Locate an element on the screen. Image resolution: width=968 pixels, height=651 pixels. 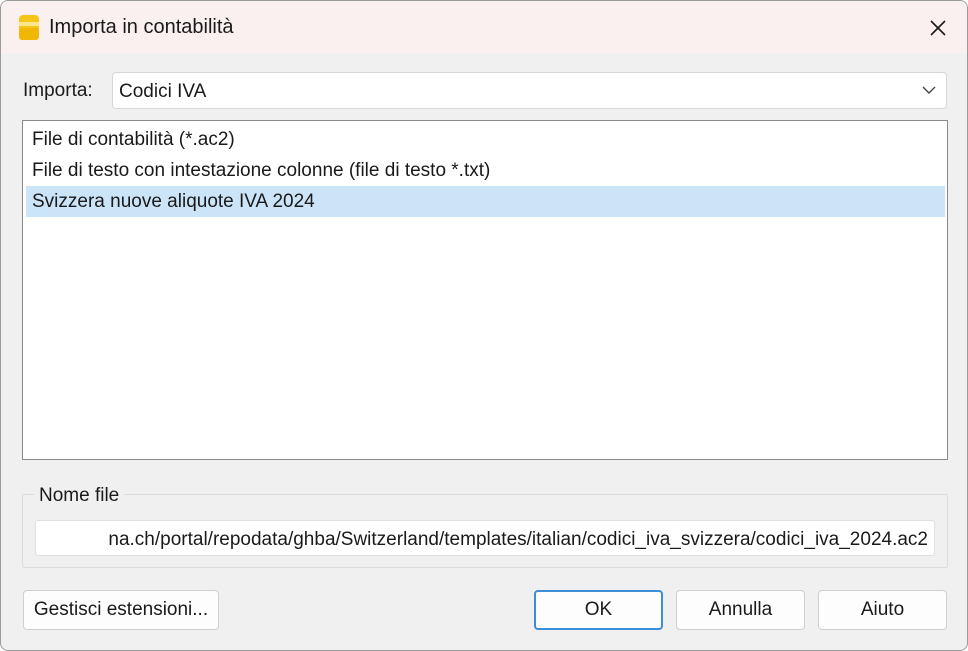
list-item: File di contabilità (*.ac2) is located at coordinates (485, 139).